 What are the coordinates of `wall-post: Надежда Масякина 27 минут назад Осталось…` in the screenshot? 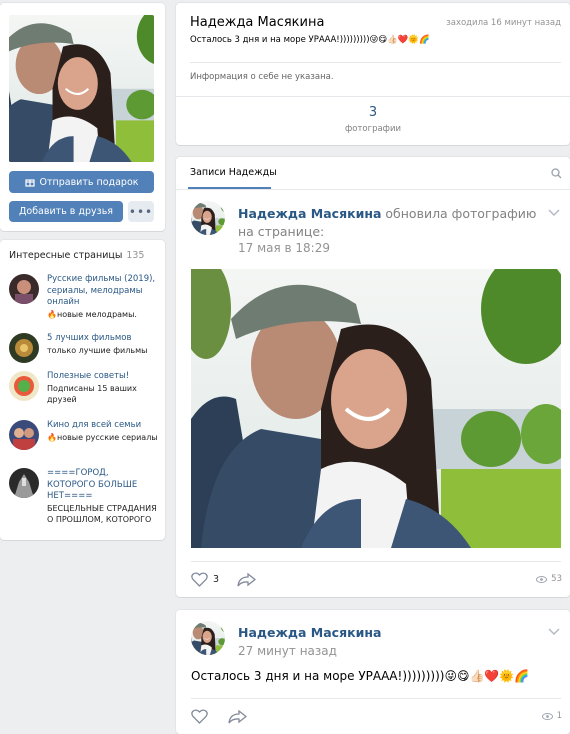 It's located at (373, 672).